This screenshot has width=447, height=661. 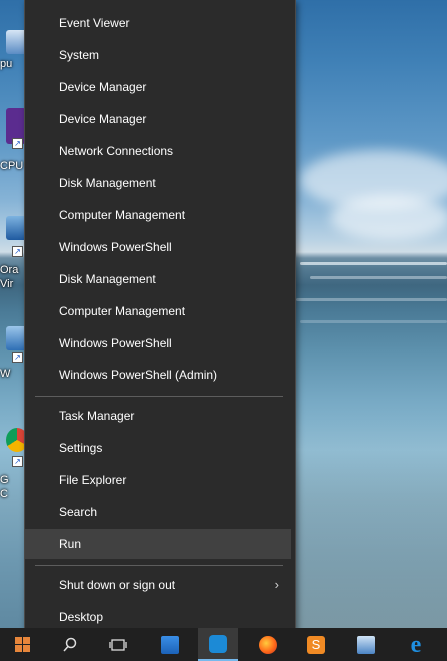 I want to click on taskbar-firefox, so click(x=268, y=644).